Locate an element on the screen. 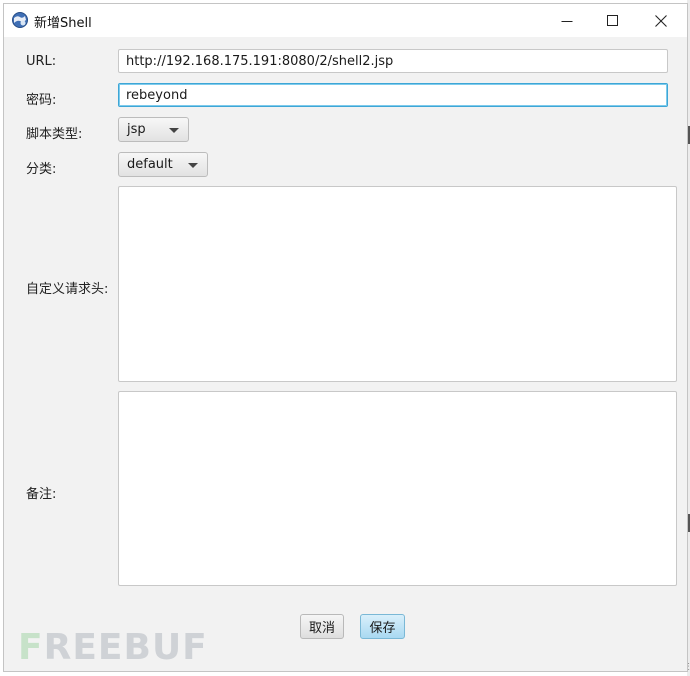 Image resolution: width=690 pixels, height=676 pixels. url-field is located at coordinates (393, 61).